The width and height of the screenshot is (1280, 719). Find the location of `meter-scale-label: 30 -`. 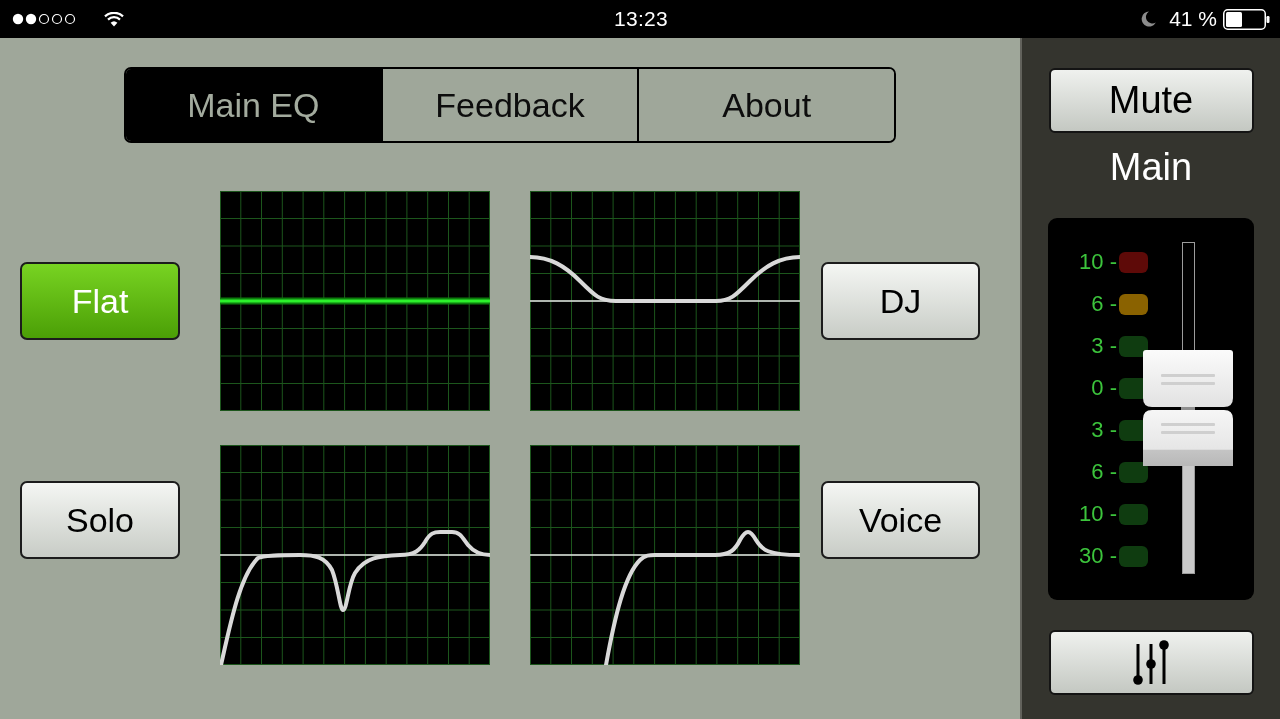

meter-scale-label: 30 - is located at coordinates (1098, 556).